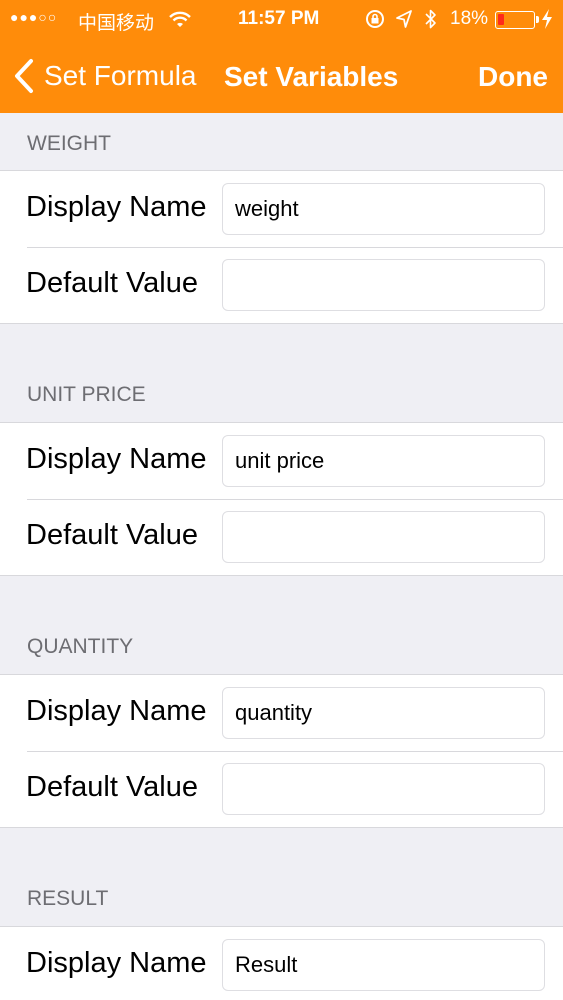  What do you see at coordinates (69, 143) in the screenshot?
I see `section-header-weight: WEIGHT` at bounding box center [69, 143].